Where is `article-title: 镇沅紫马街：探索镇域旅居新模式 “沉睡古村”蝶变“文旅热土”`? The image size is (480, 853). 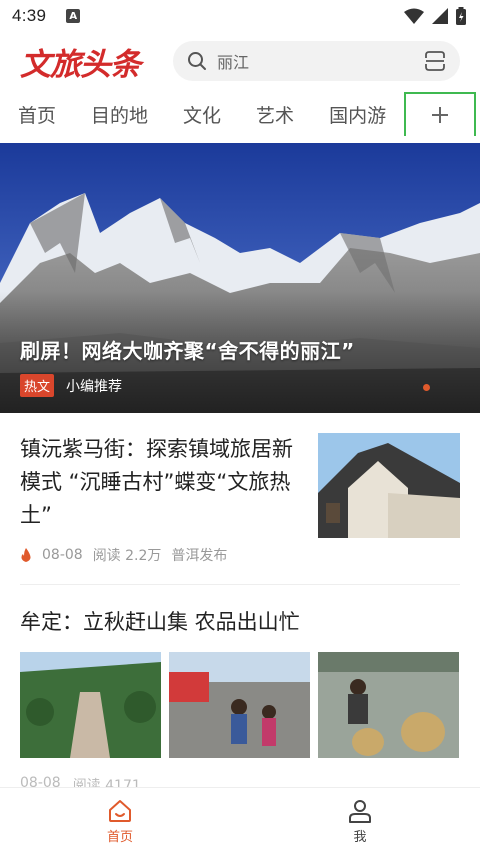
article-title: 镇沅紫马街：探索镇域旅居新模式 “沉睡古村”蝶变“文旅热土” is located at coordinates (159, 482).